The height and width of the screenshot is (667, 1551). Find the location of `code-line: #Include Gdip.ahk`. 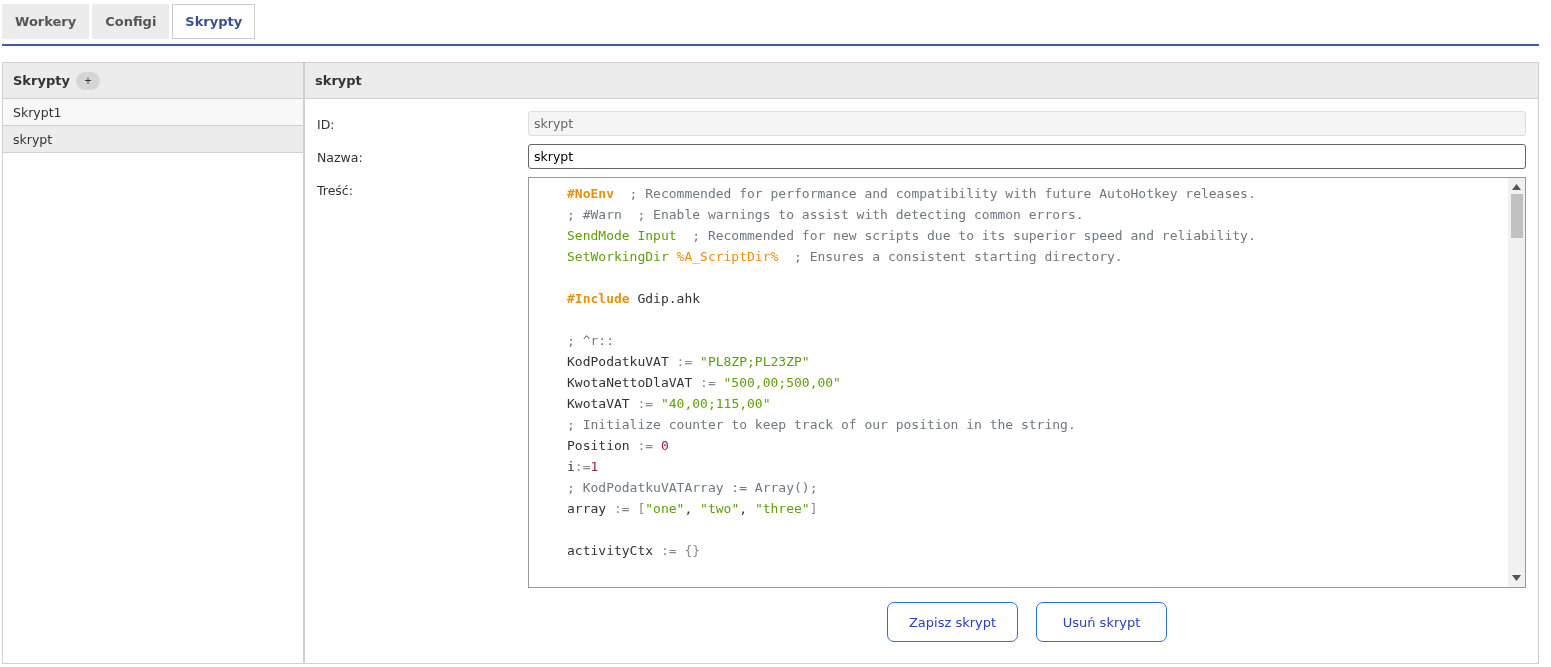

code-line: #Include Gdip.ahk is located at coordinates (634, 299).